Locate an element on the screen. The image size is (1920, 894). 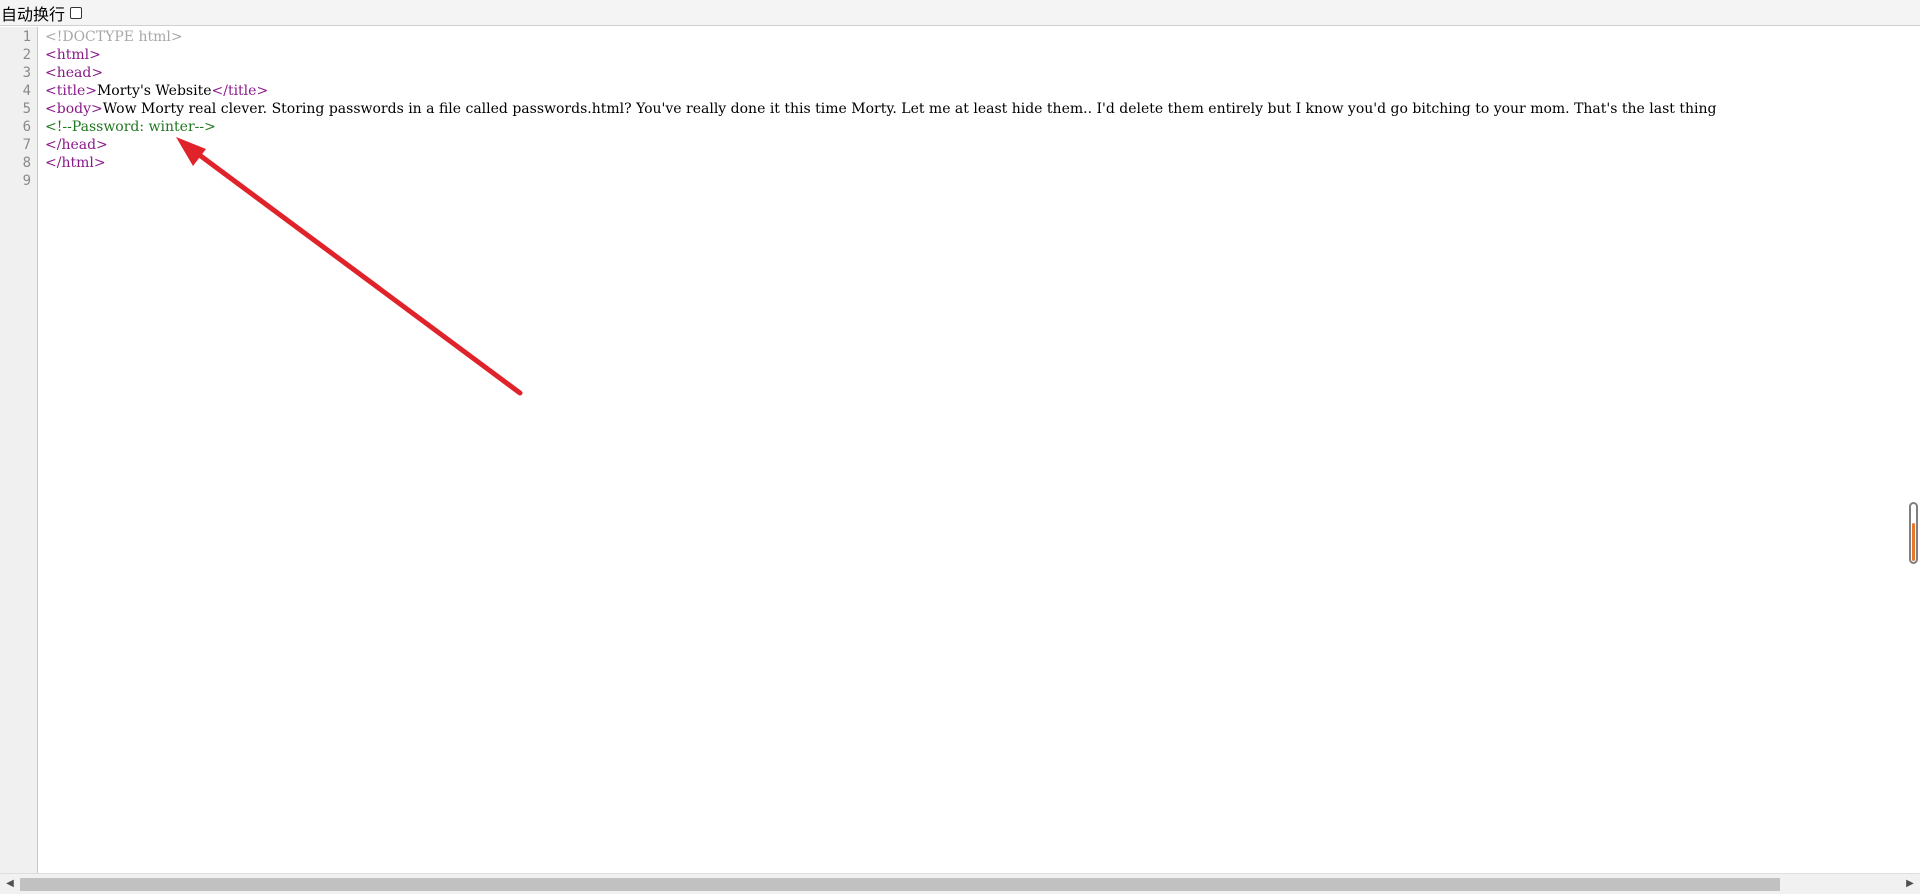
toolbar: 自动换行 is located at coordinates (960, 13).